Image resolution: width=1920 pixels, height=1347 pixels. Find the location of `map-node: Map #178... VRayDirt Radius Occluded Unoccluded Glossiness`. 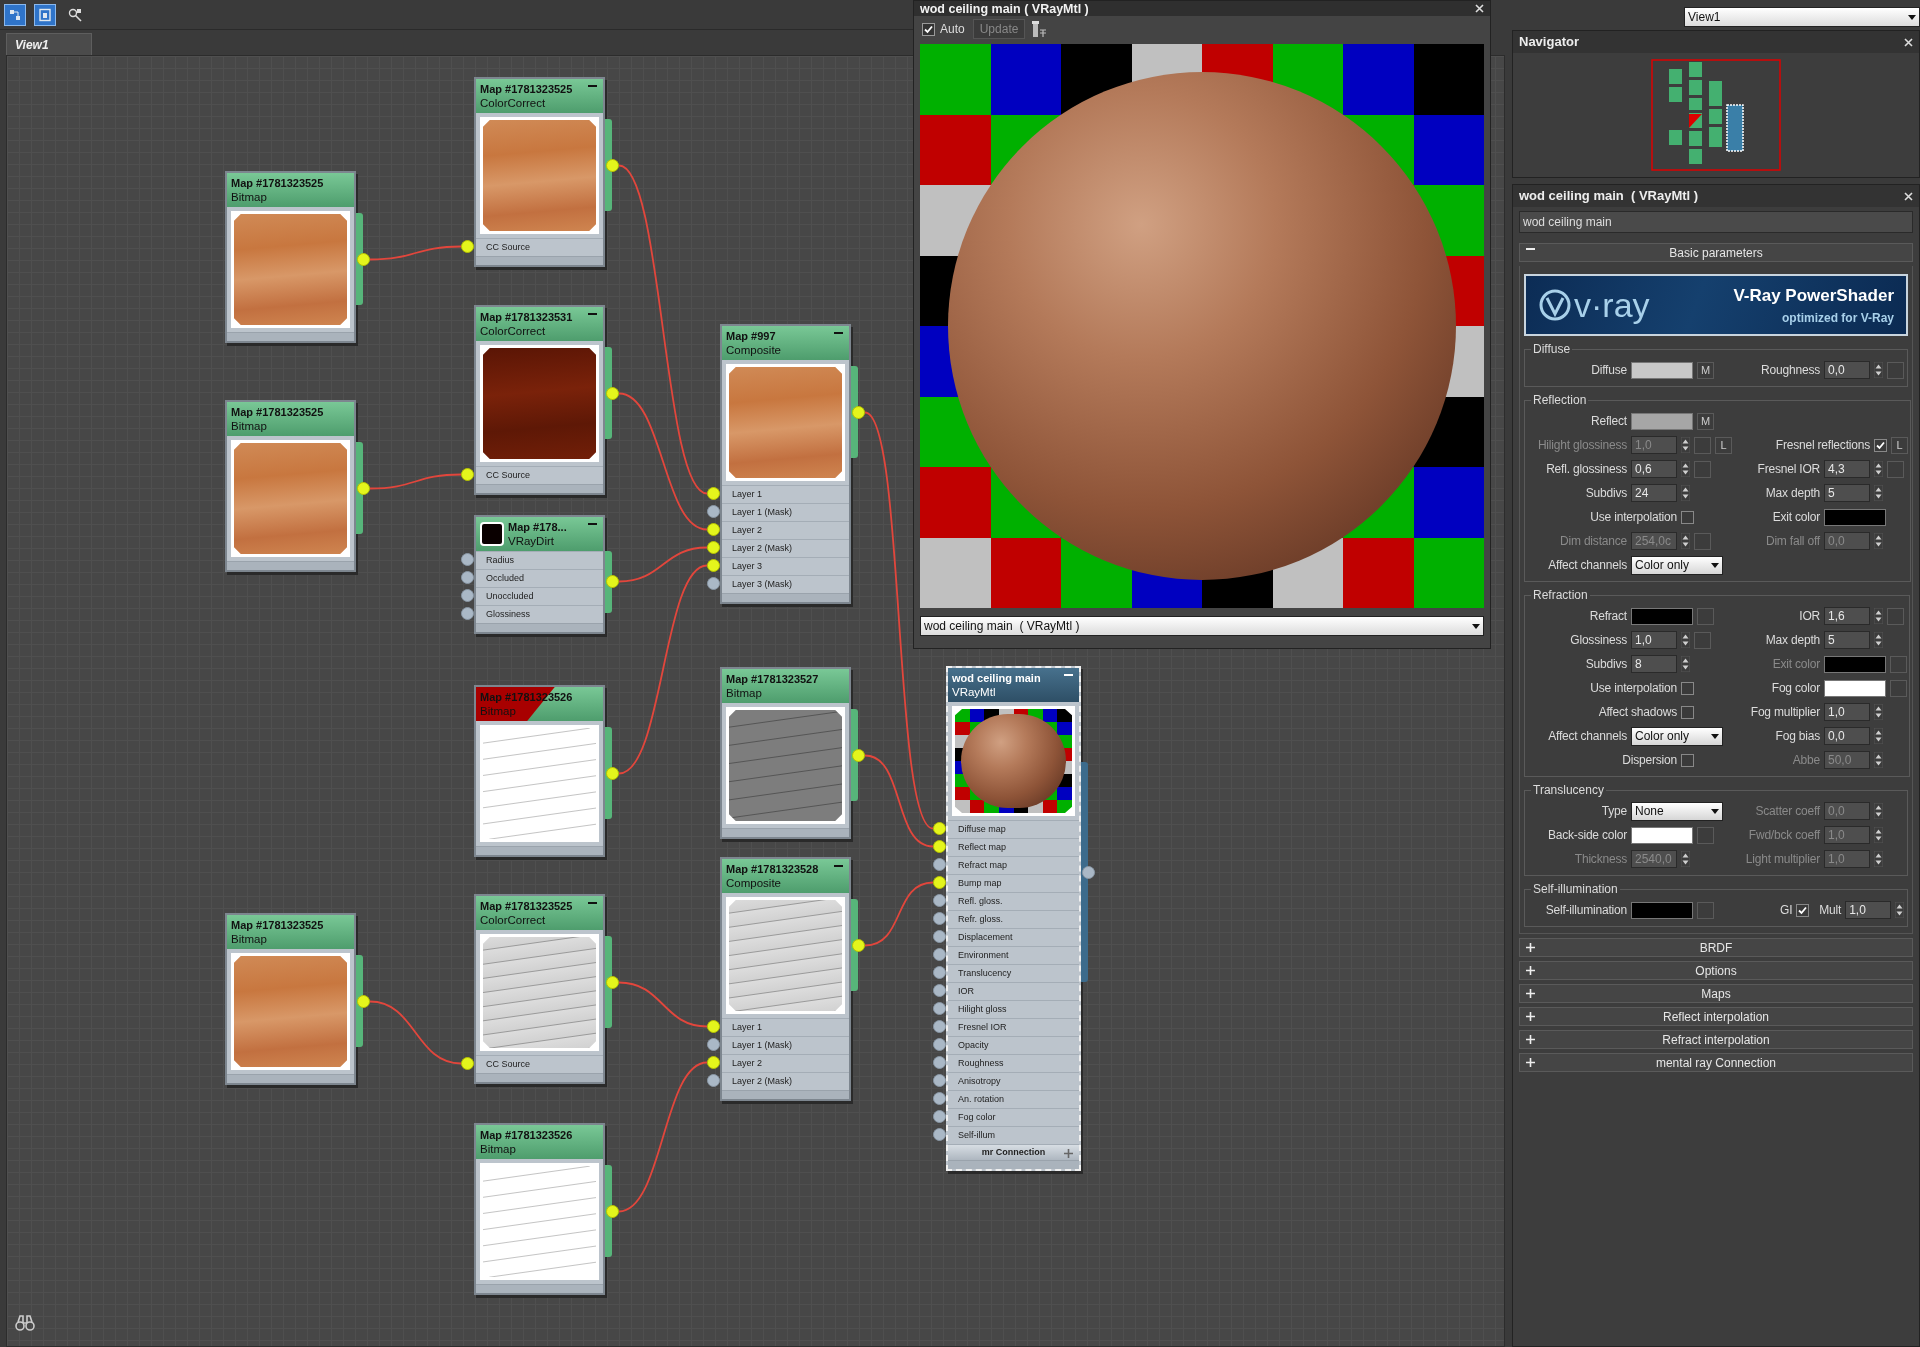

map-node: Map #178... VRayDirt Radius Occluded Unoccluded Glossiness is located at coordinates (539, 574).